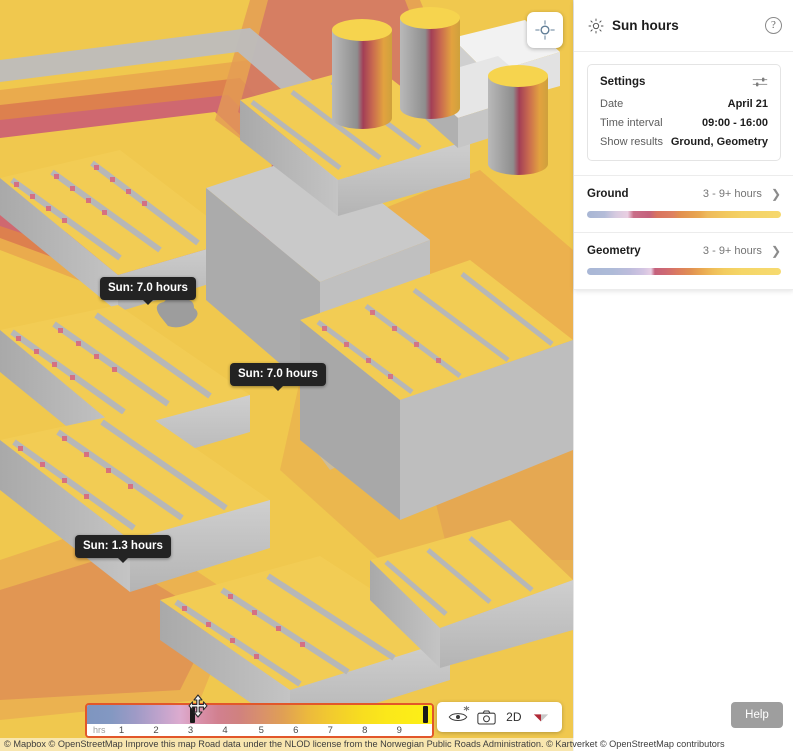 The image size is (793, 751). Describe the element at coordinates (773, 25) in the screenshot. I see `question-mark-icon: ?` at that location.